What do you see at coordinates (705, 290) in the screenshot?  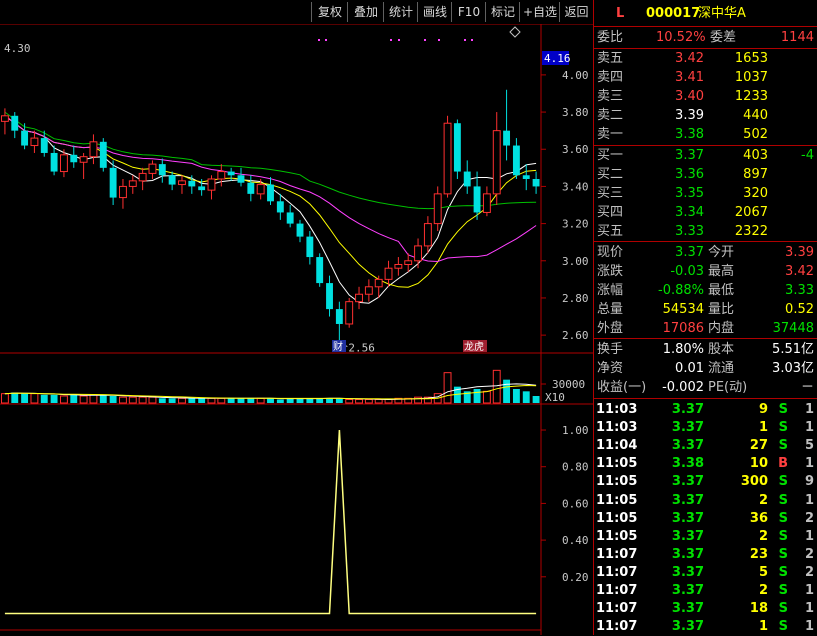 I see `stat-row: 涨幅 -0.88% 最低 3.33` at bounding box center [705, 290].